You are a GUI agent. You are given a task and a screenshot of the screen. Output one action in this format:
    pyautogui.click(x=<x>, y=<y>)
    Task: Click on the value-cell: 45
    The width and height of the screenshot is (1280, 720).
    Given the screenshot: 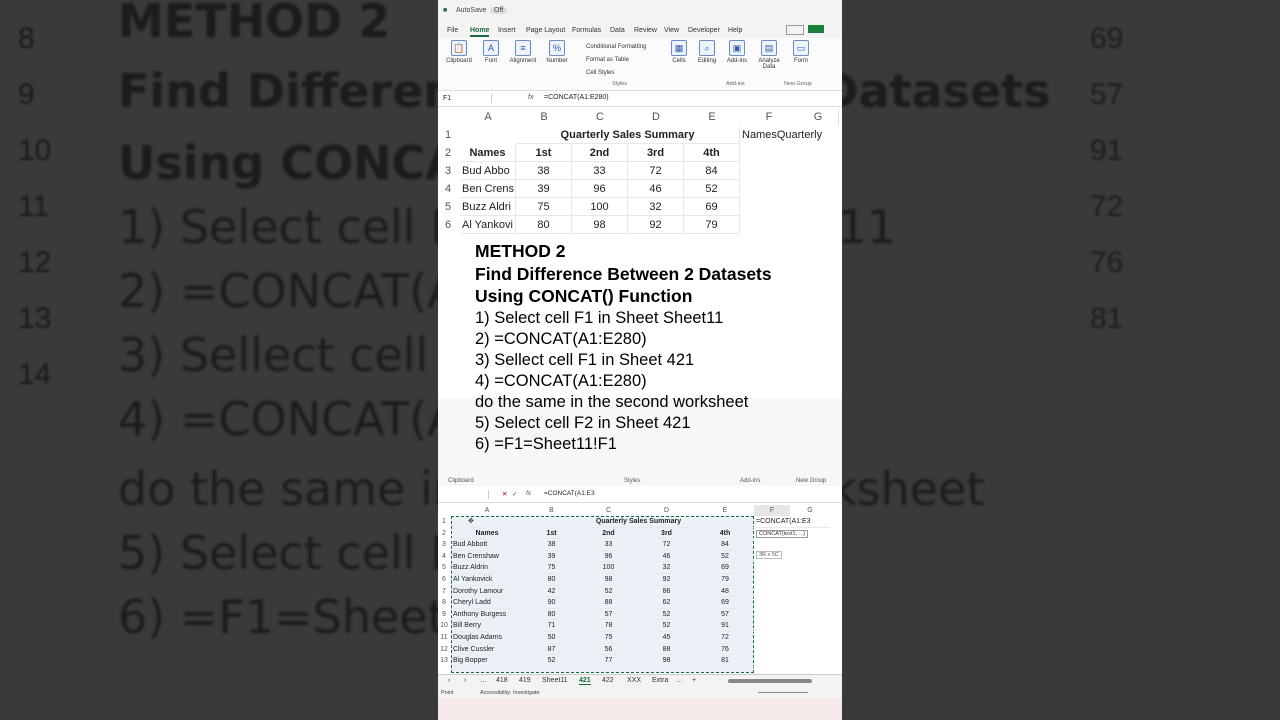 What is the action you would take?
    pyautogui.click(x=666, y=638)
    